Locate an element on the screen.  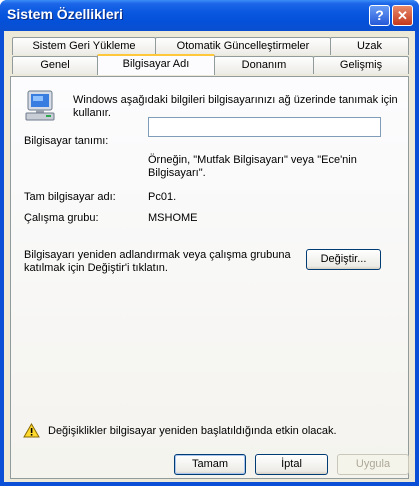
rename-line-2: katılmak için Değiştir'i tıklatın. is located at coordinates (96, 268).